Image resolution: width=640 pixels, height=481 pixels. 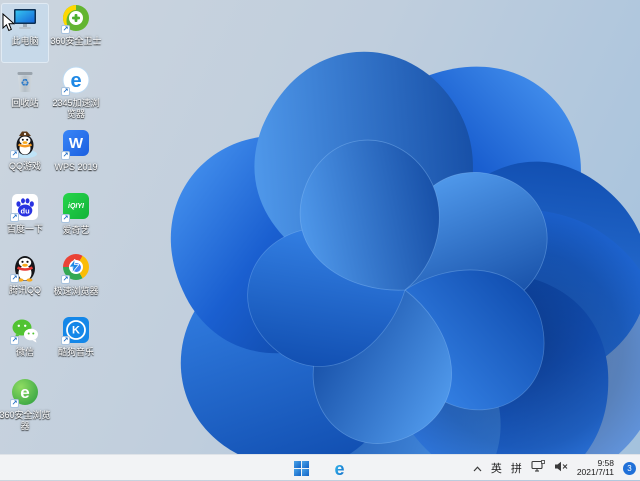 I want to click on ime-english-indicator: 英, so click(x=496, y=468).